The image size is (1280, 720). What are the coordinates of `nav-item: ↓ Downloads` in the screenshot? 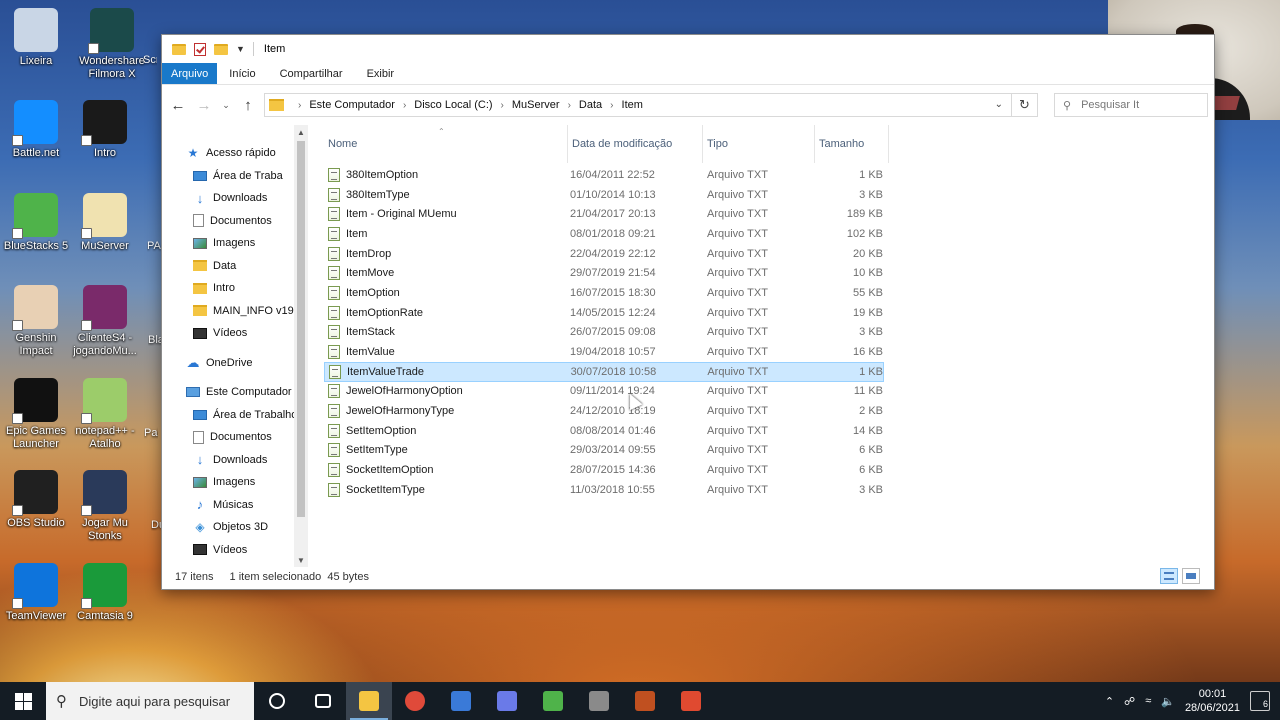 It's located at (235, 460).